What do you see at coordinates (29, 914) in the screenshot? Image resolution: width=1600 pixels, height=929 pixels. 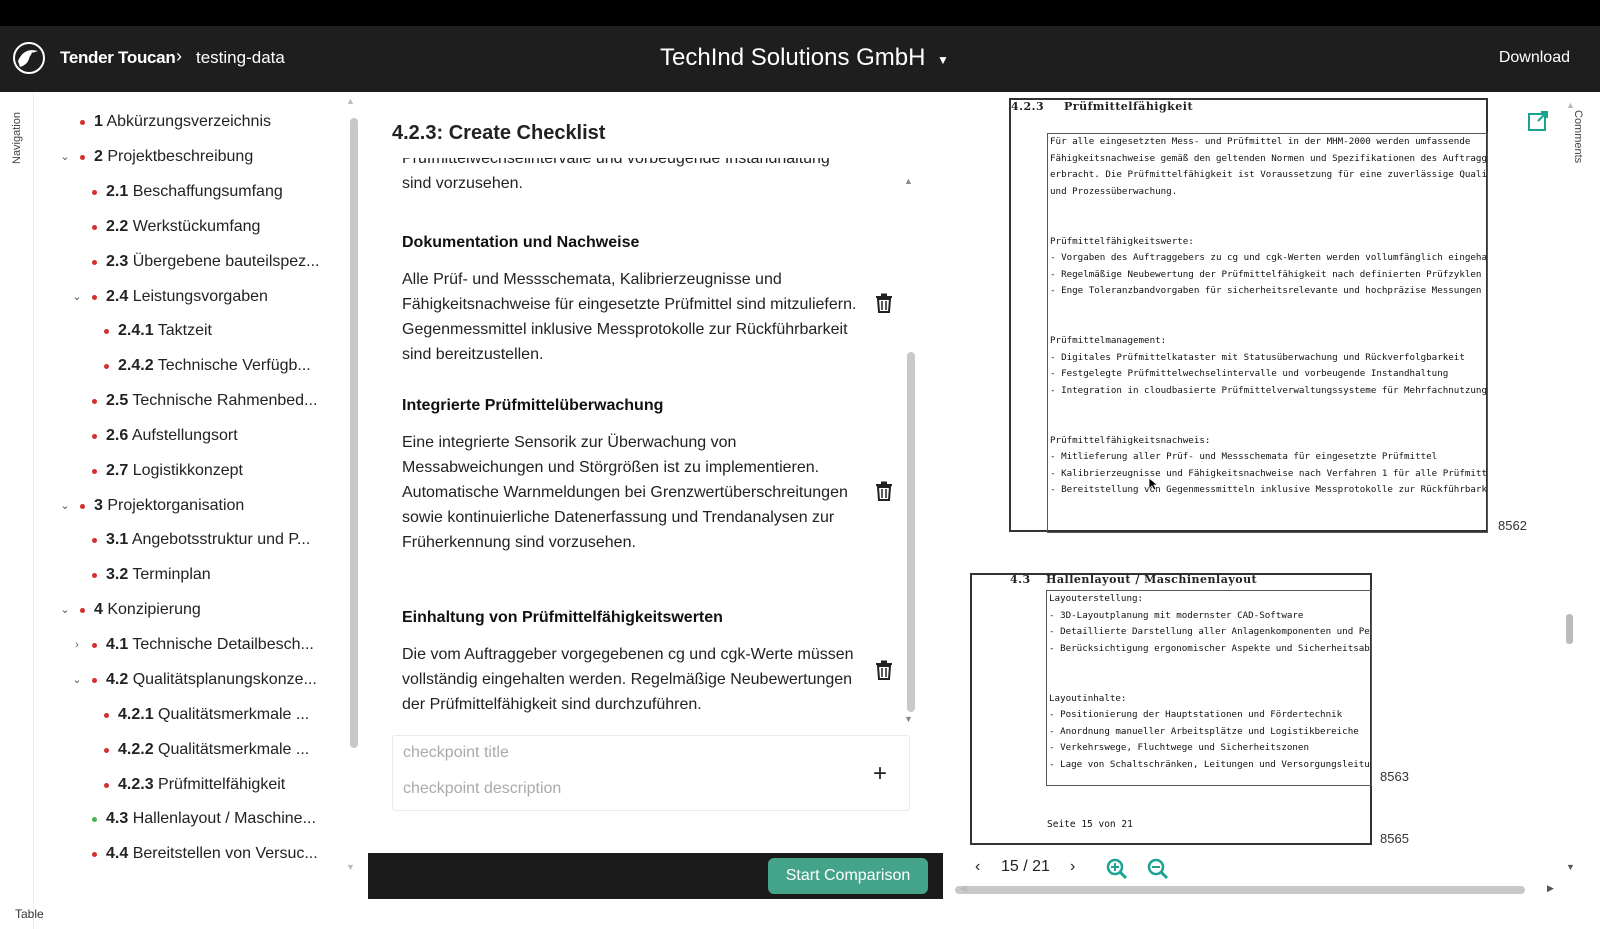 I see `table-tab: Table` at bounding box center [29, 914].